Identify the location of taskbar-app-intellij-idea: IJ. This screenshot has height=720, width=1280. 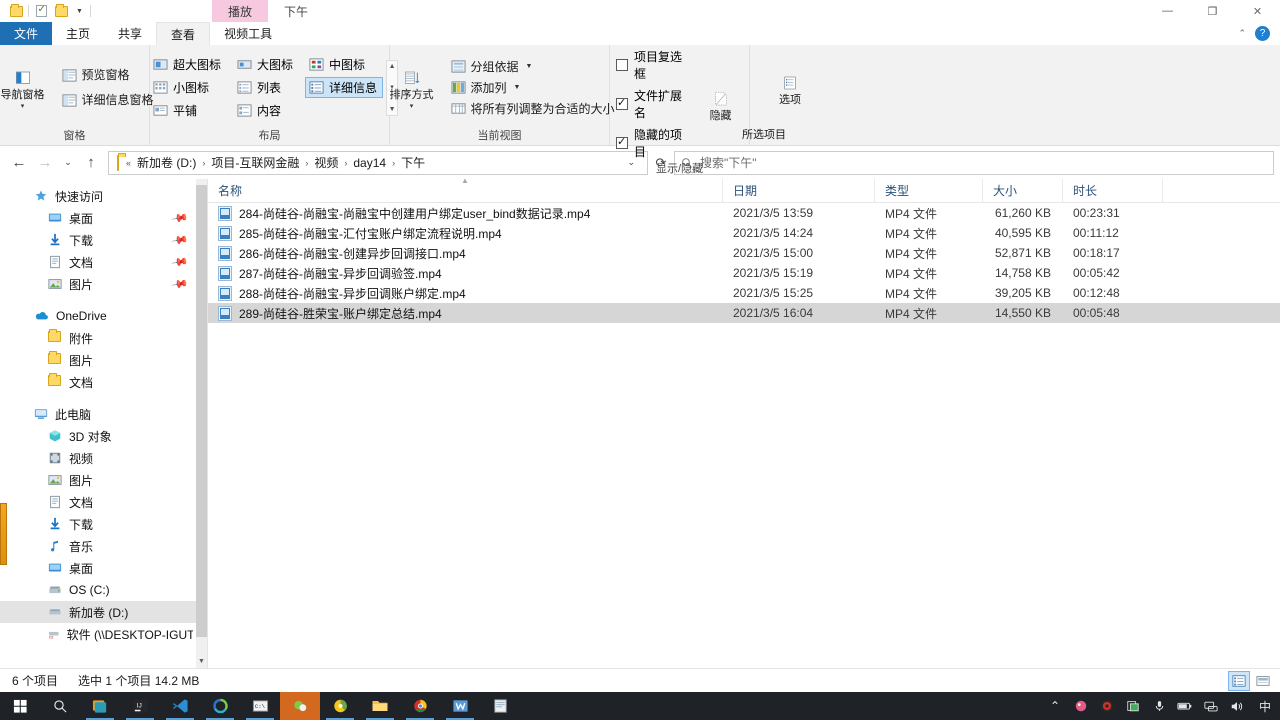
(140, 706).